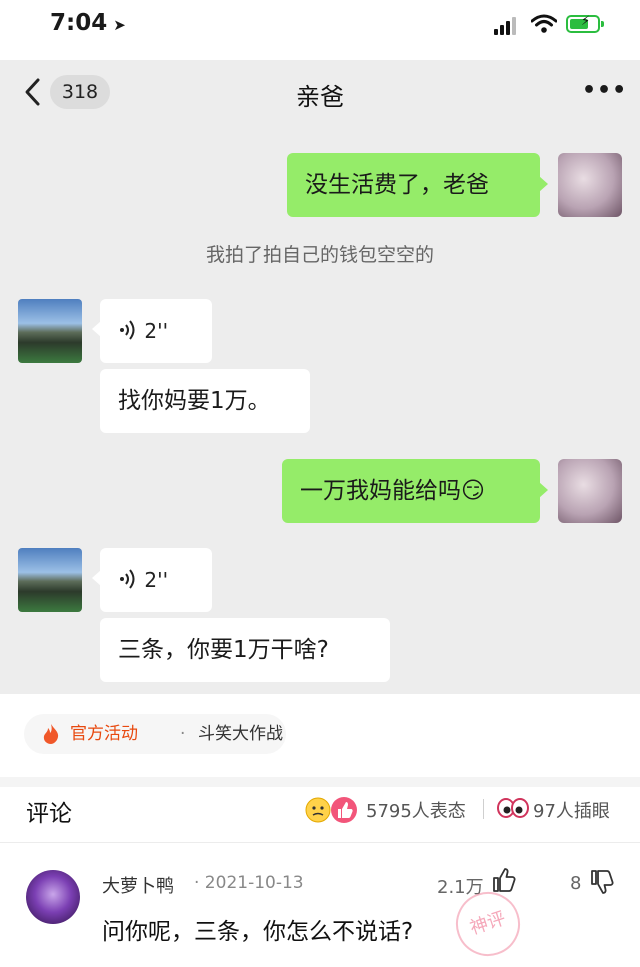  I want to click on my-message-bubble: 没生活费了，老爸, so click(417, 185).